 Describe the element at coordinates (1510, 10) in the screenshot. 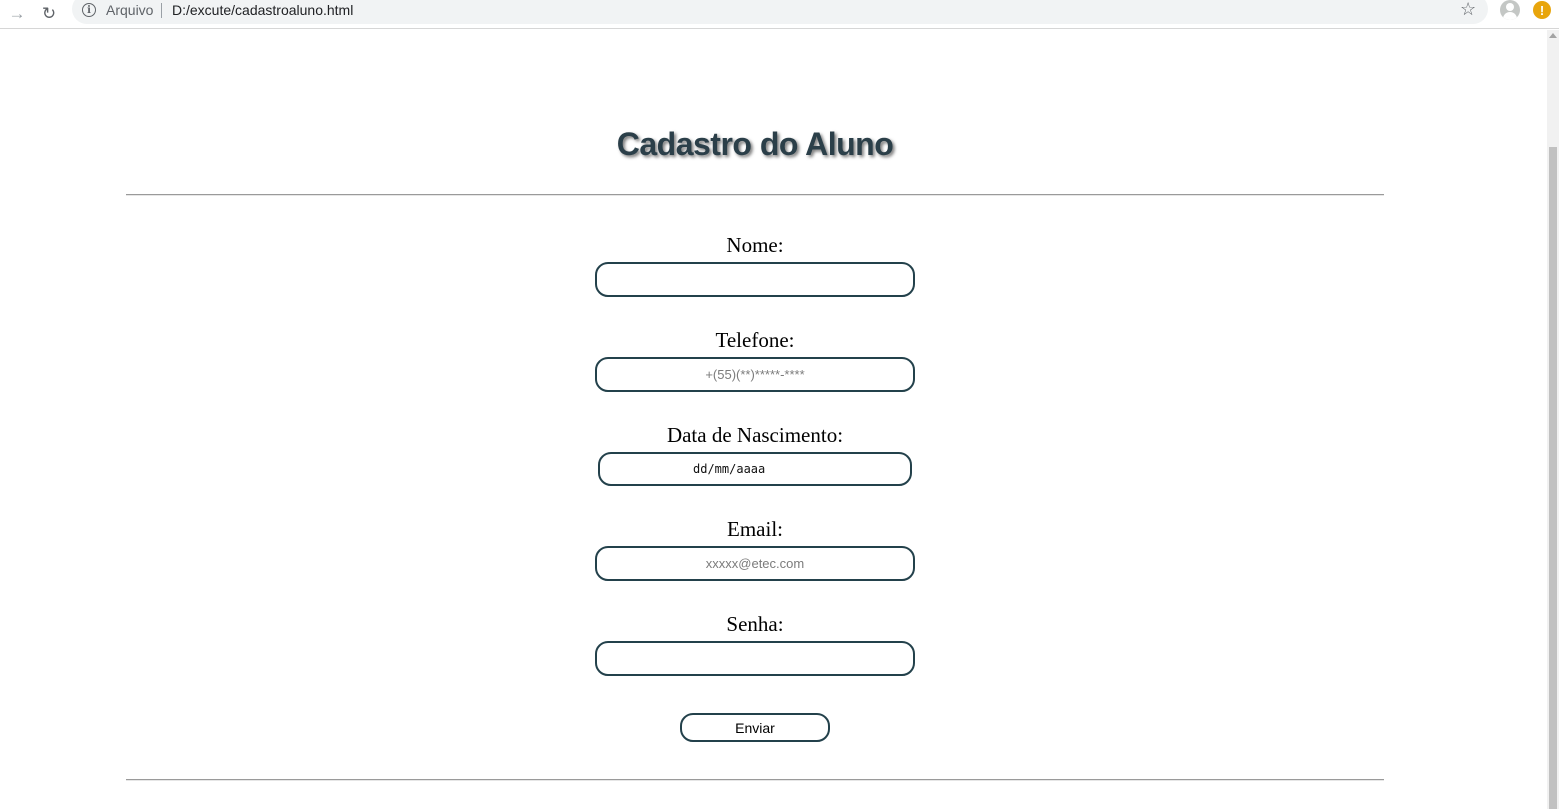

I see `profile-icon` at that location.